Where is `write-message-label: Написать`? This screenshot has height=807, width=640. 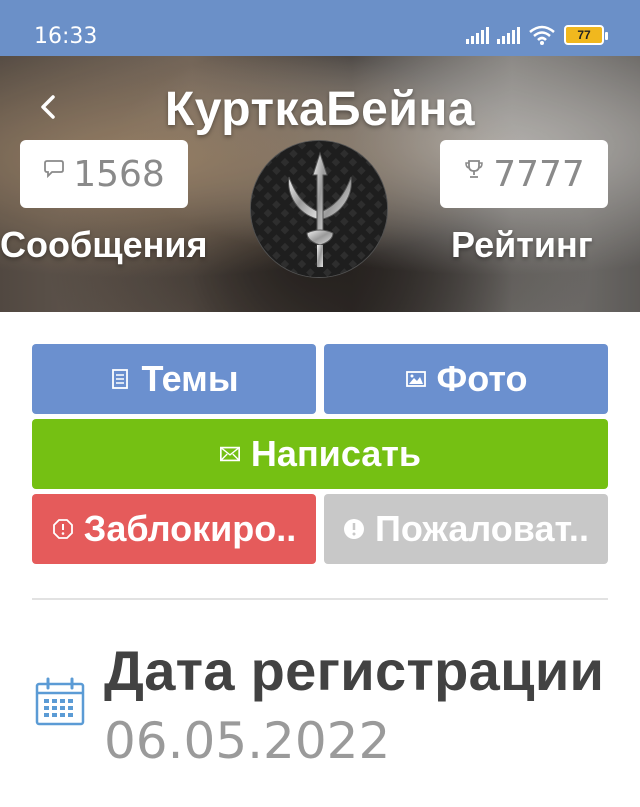 write-message-label: Написать is located at coordinates (336, 453).